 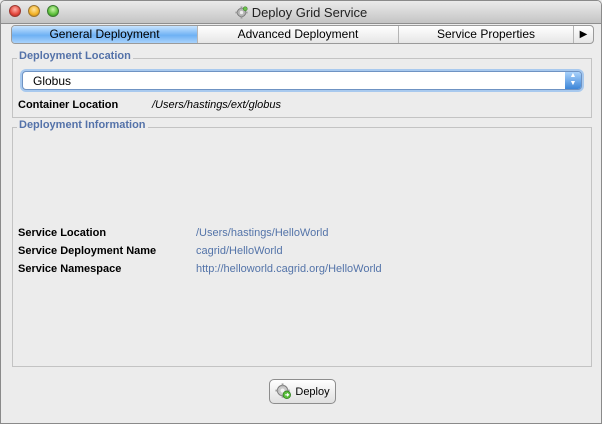 I want to click on window-title-wrap: Deploy Grid Service, so click(x=301, y=13).